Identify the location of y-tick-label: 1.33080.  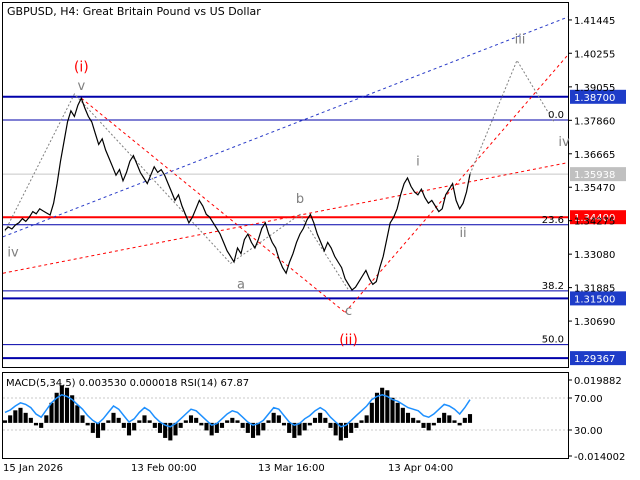
(594, 255).